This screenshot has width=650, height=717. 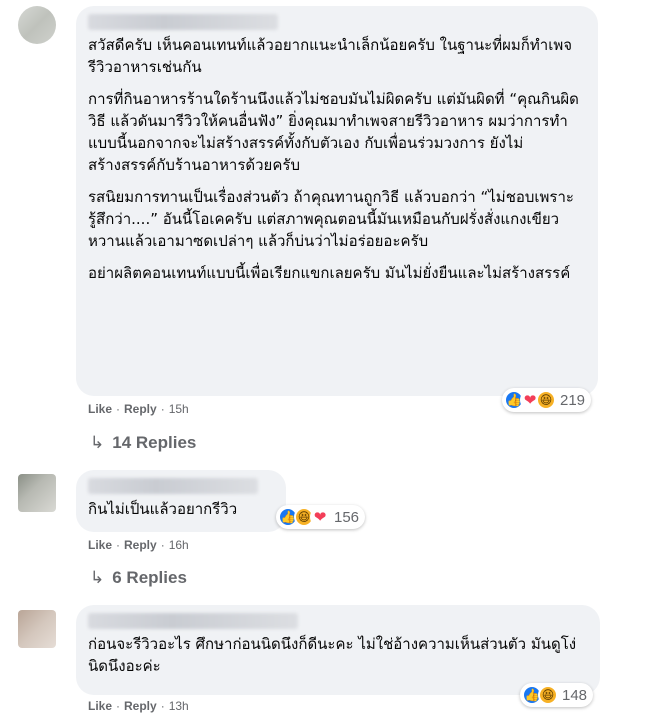 I want to click on reaction-count: 219, so click(x=573, y=400).